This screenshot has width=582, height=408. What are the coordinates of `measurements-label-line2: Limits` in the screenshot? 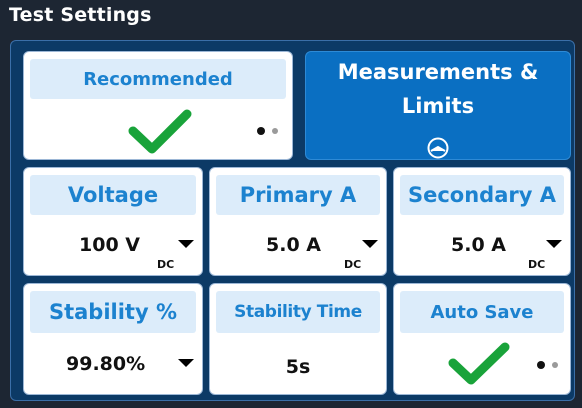 It's located at (438, 106).